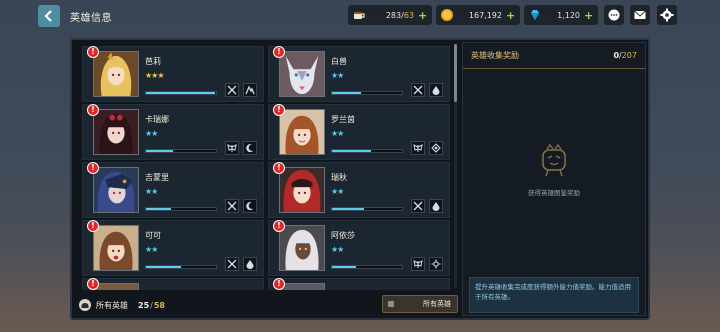 The width and height of the screenshot is (720, 332). Describe the element at coordinates (91, 18) in the screenshot. I see `page-title: 英雄信息` at that location.